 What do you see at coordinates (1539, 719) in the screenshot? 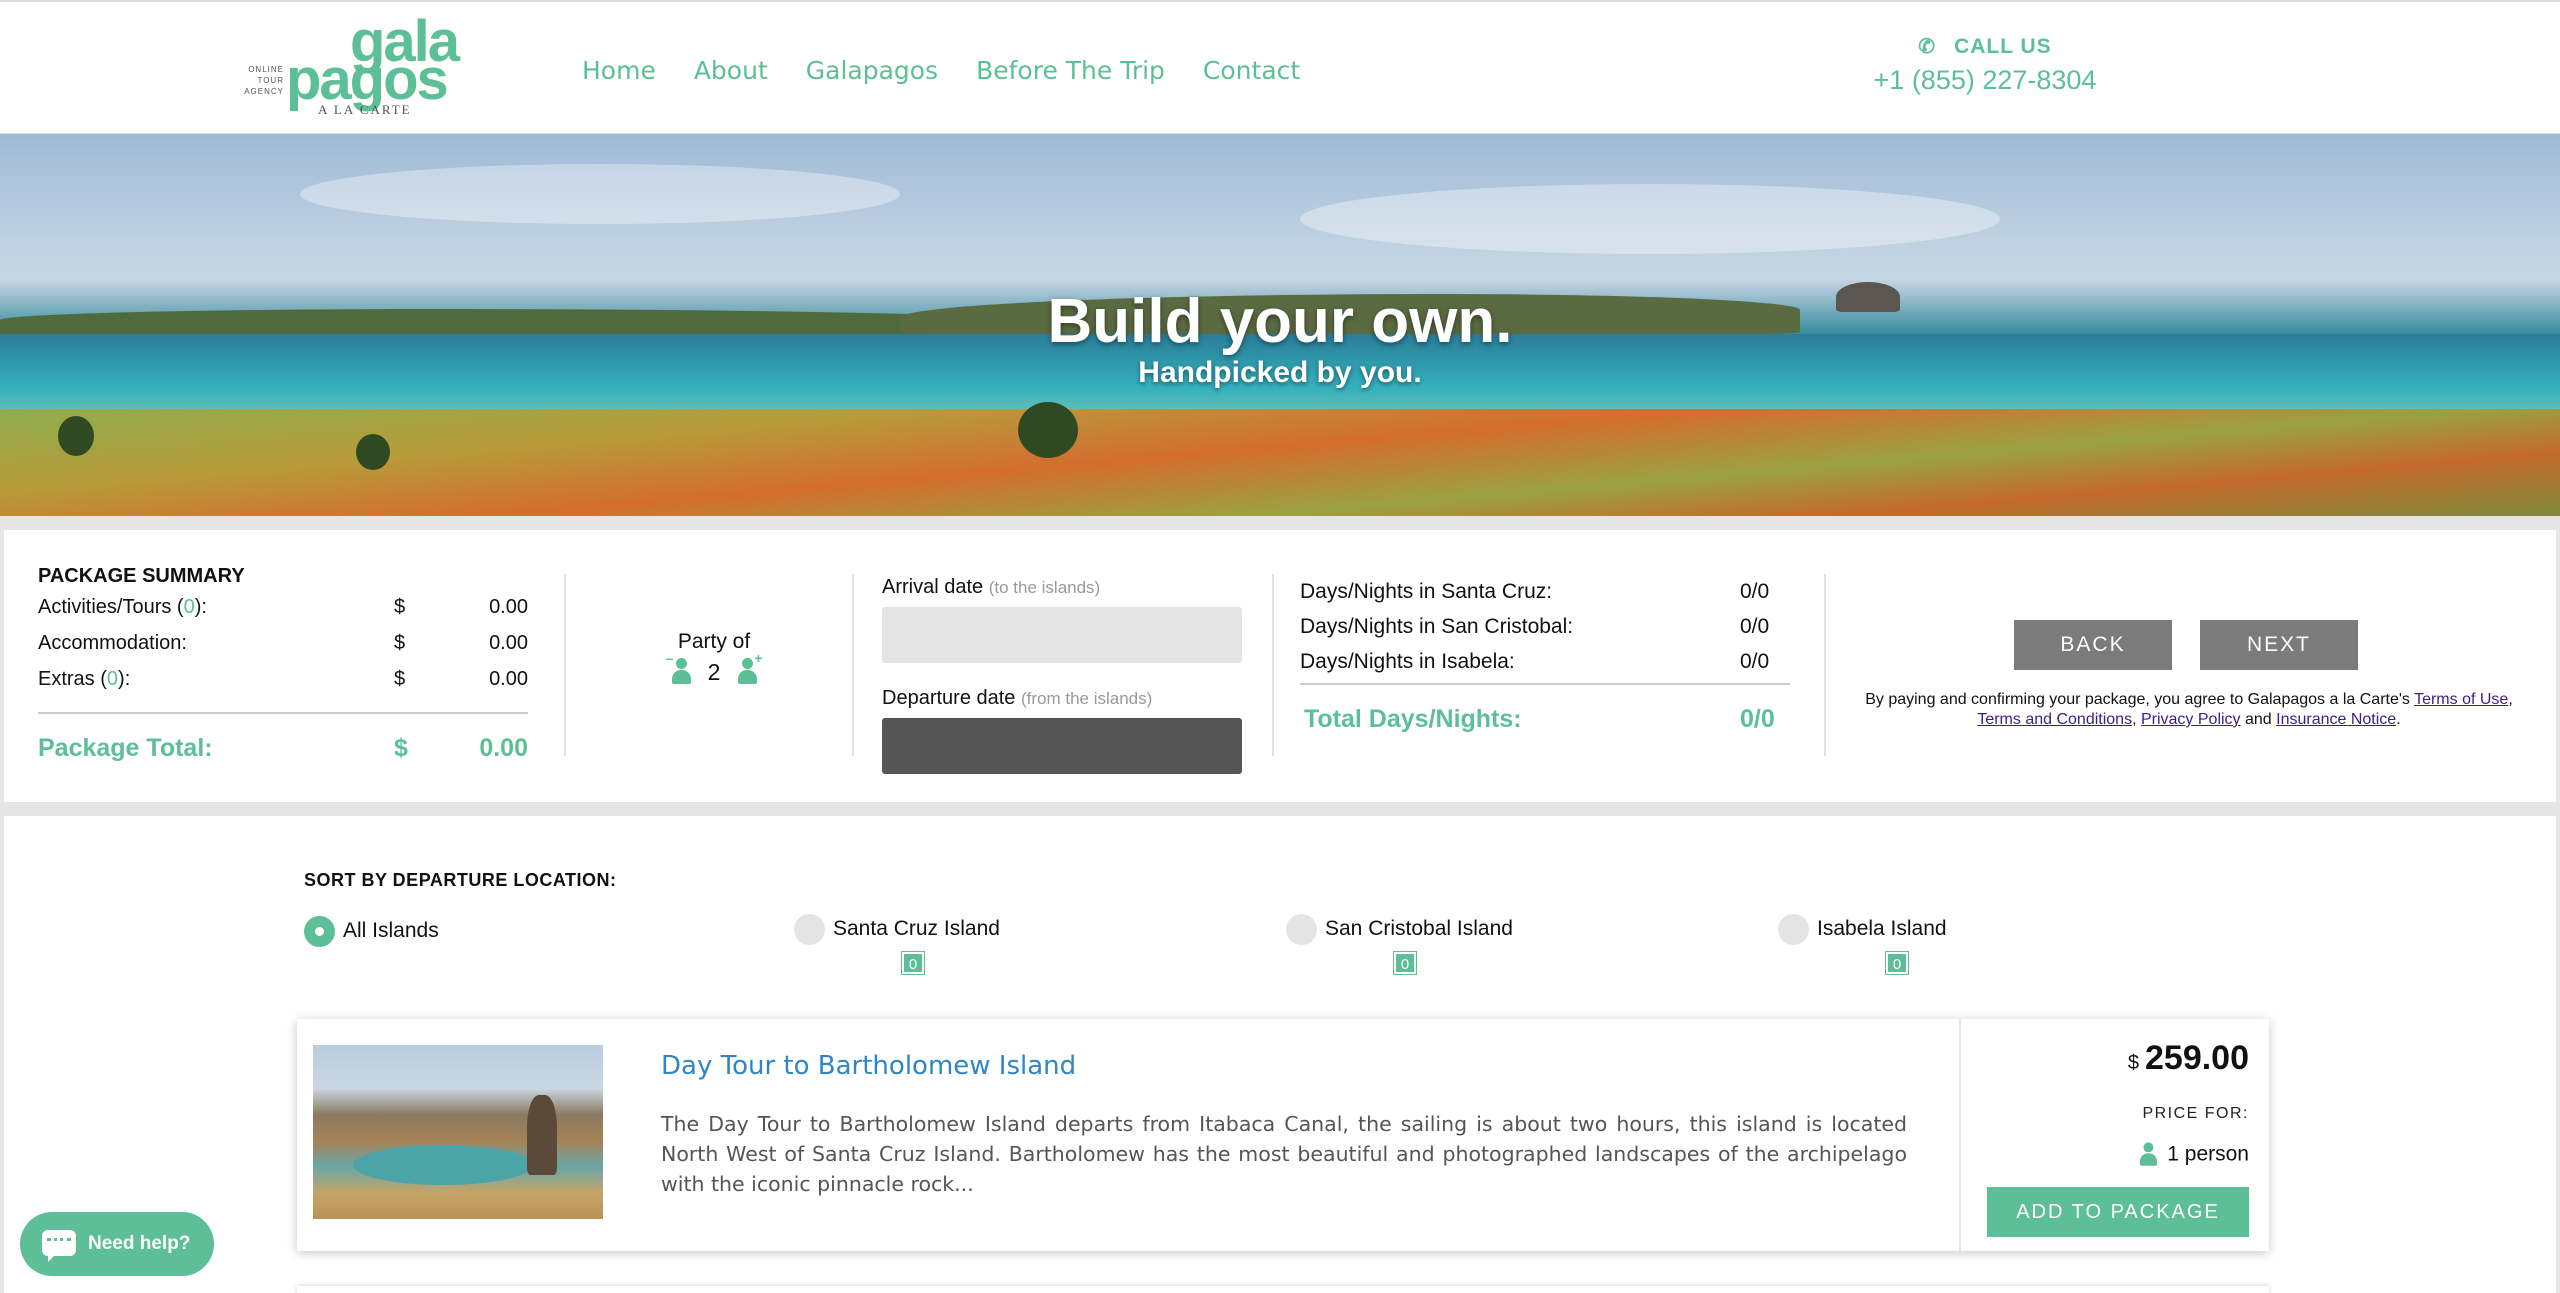
I see `days-total: Total Days/Nights: 0/0` at bounding box center [1539, 719].